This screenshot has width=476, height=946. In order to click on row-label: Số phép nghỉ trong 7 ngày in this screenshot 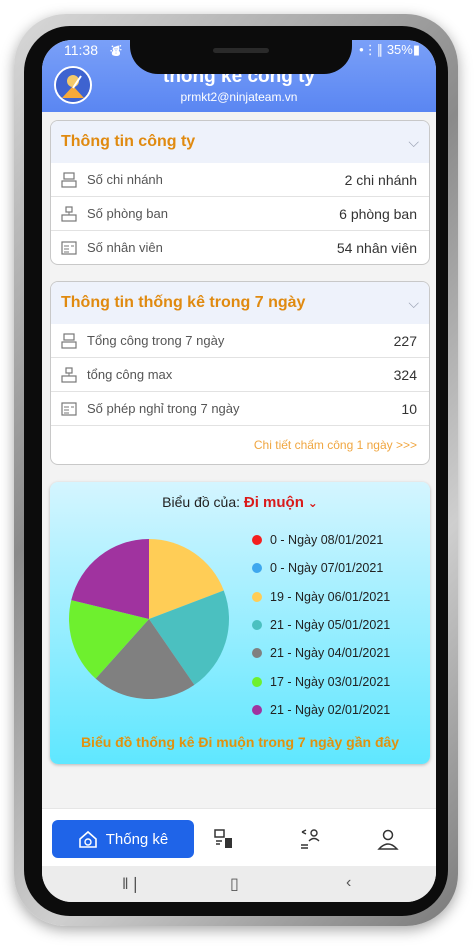, I will do `click(163, 408)`.